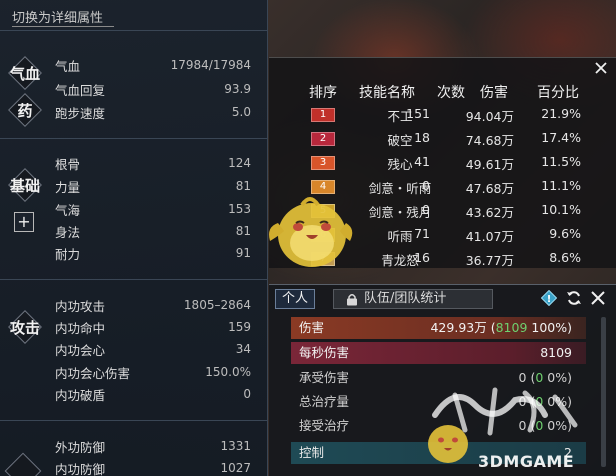 This screenshot has height=476, width=616. What do you see at coordinates (153, 306) in the screenshot?
I see `stat-row-neigong-attack: 内功攻击 1805–2864` at bounding box center [153, 306].